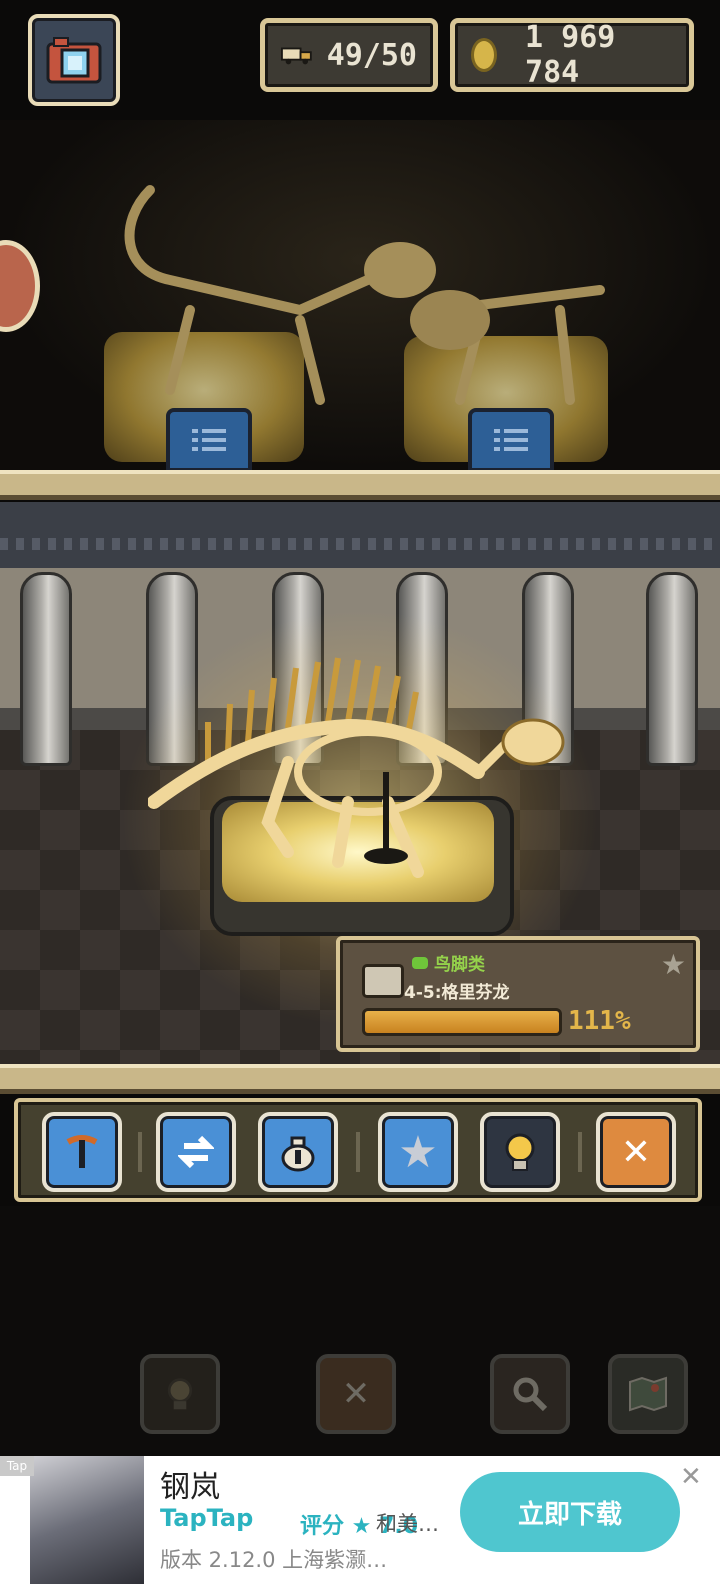  Describe the element at coordinates (296, 56) in the screenshot. I see `truck-icon` at that location.